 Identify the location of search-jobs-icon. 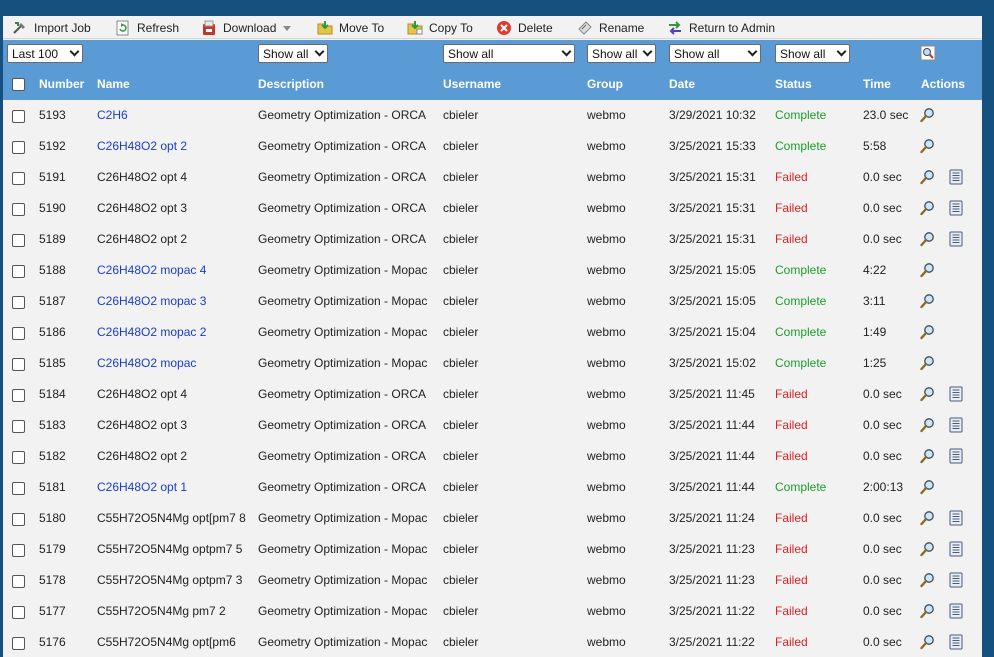
(928, 53).